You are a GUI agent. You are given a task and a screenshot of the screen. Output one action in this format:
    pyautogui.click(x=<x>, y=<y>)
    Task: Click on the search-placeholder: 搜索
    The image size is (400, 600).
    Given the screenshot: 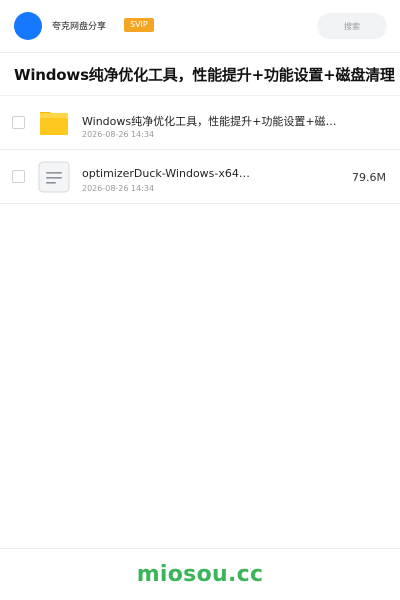 What is the action you would take?
    pyautogui.click(x=352, y=26)
    